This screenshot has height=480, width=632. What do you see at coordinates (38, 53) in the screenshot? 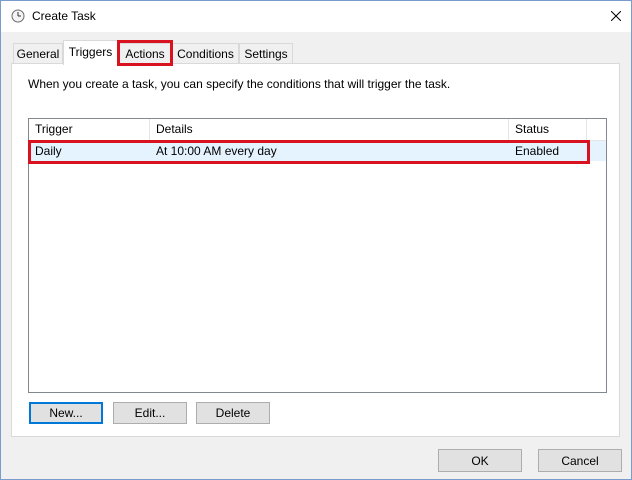
I see `tab-general: General` at bounding box center [38, 53].